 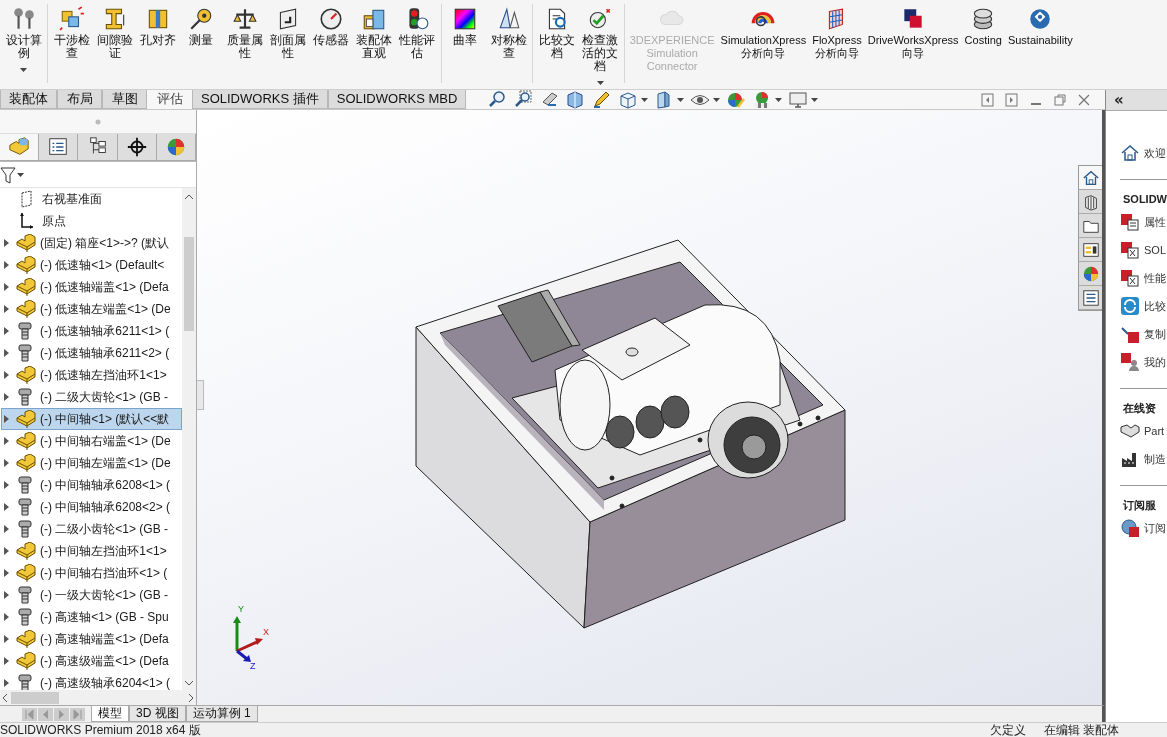 I want to click on tree-item: (-) 低速轴轴承6211<2> (, so click(x=91, y=353).